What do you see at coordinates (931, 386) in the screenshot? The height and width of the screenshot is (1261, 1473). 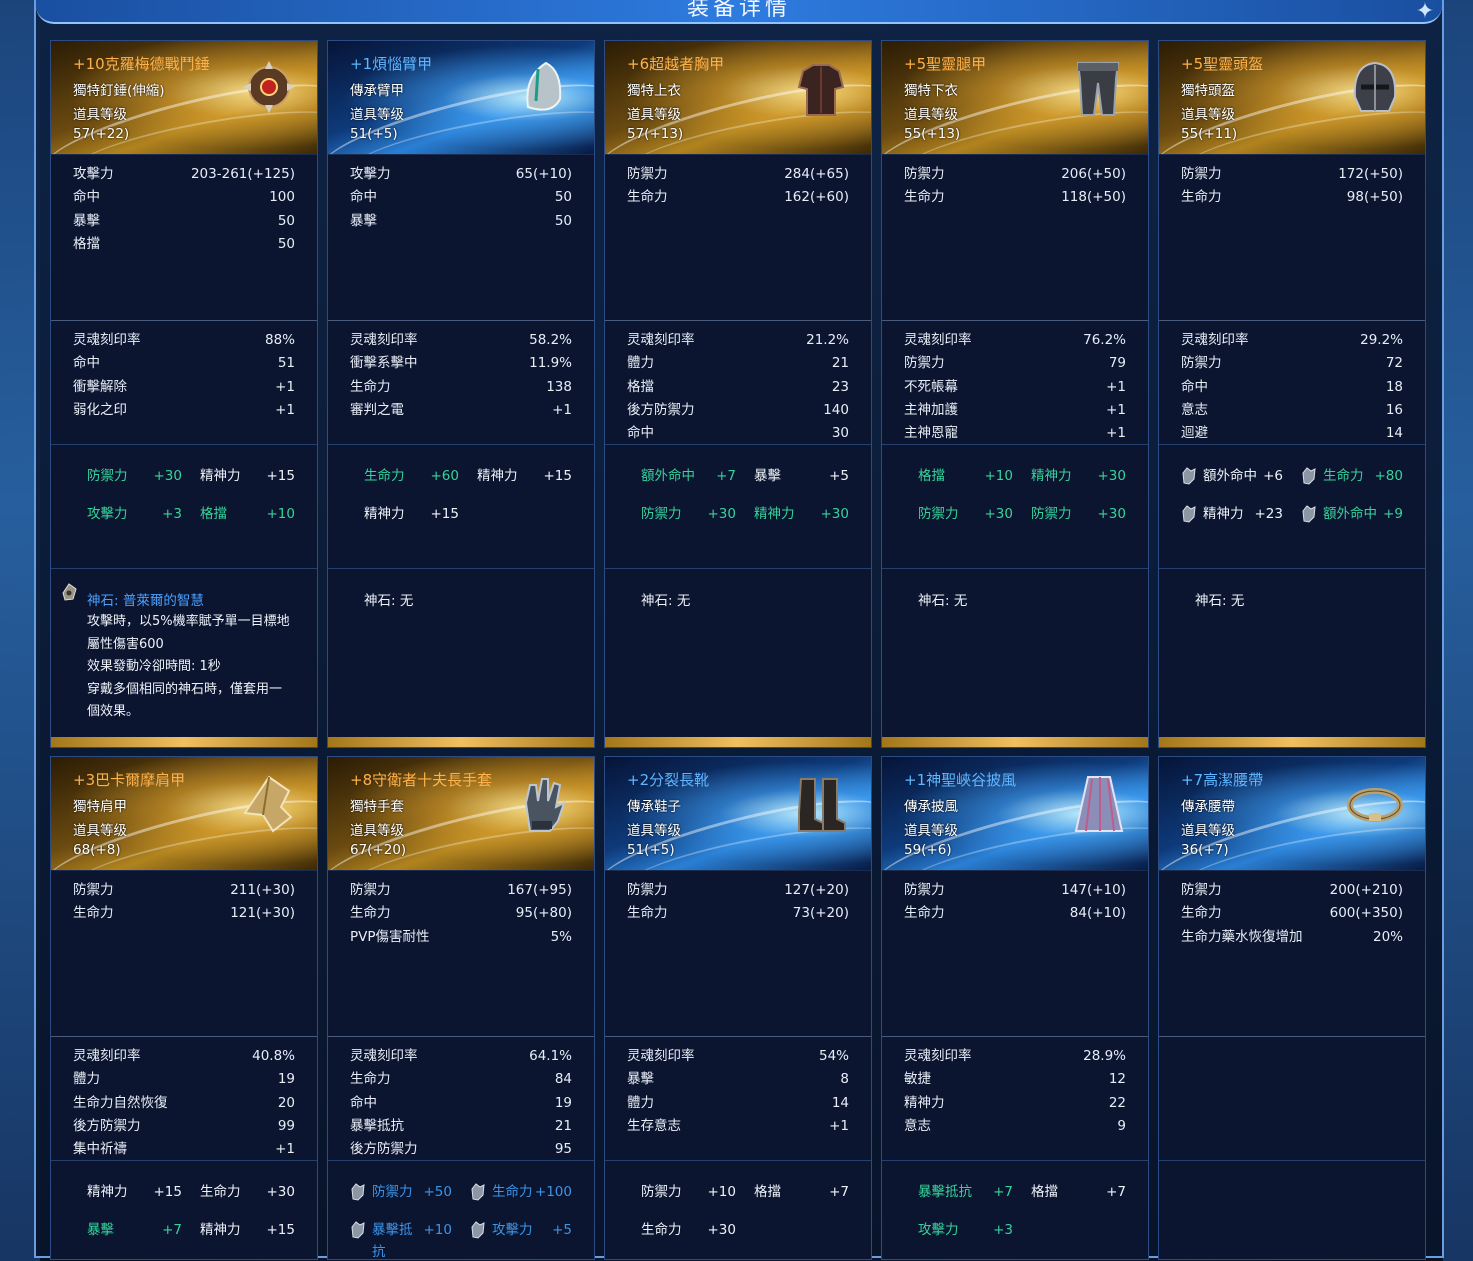 I see `stat-name: 不死帳幕` at bounding box center [931, 386].